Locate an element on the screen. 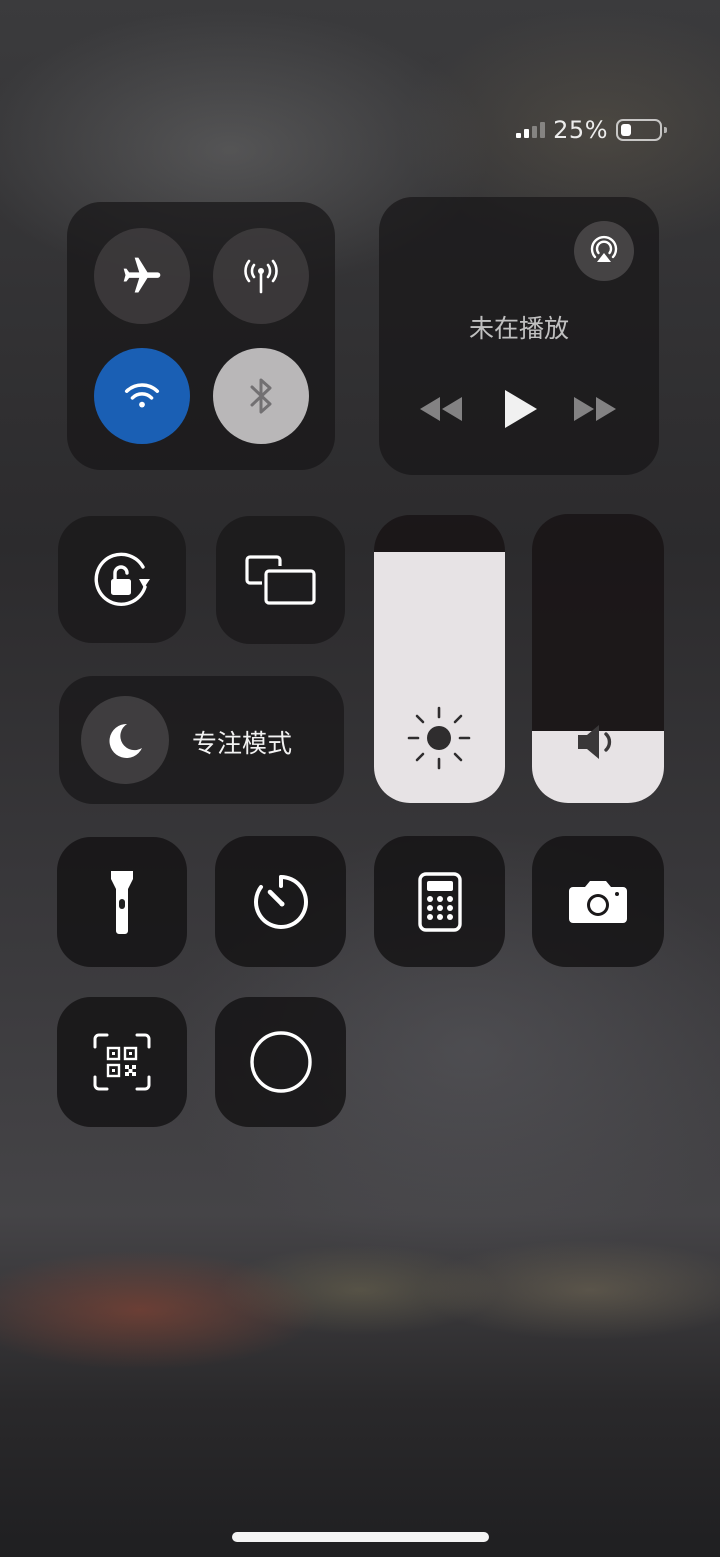 This screenshot has width=720, height=1557. orientation-lock-toggle is located at coordinates (122, 579).